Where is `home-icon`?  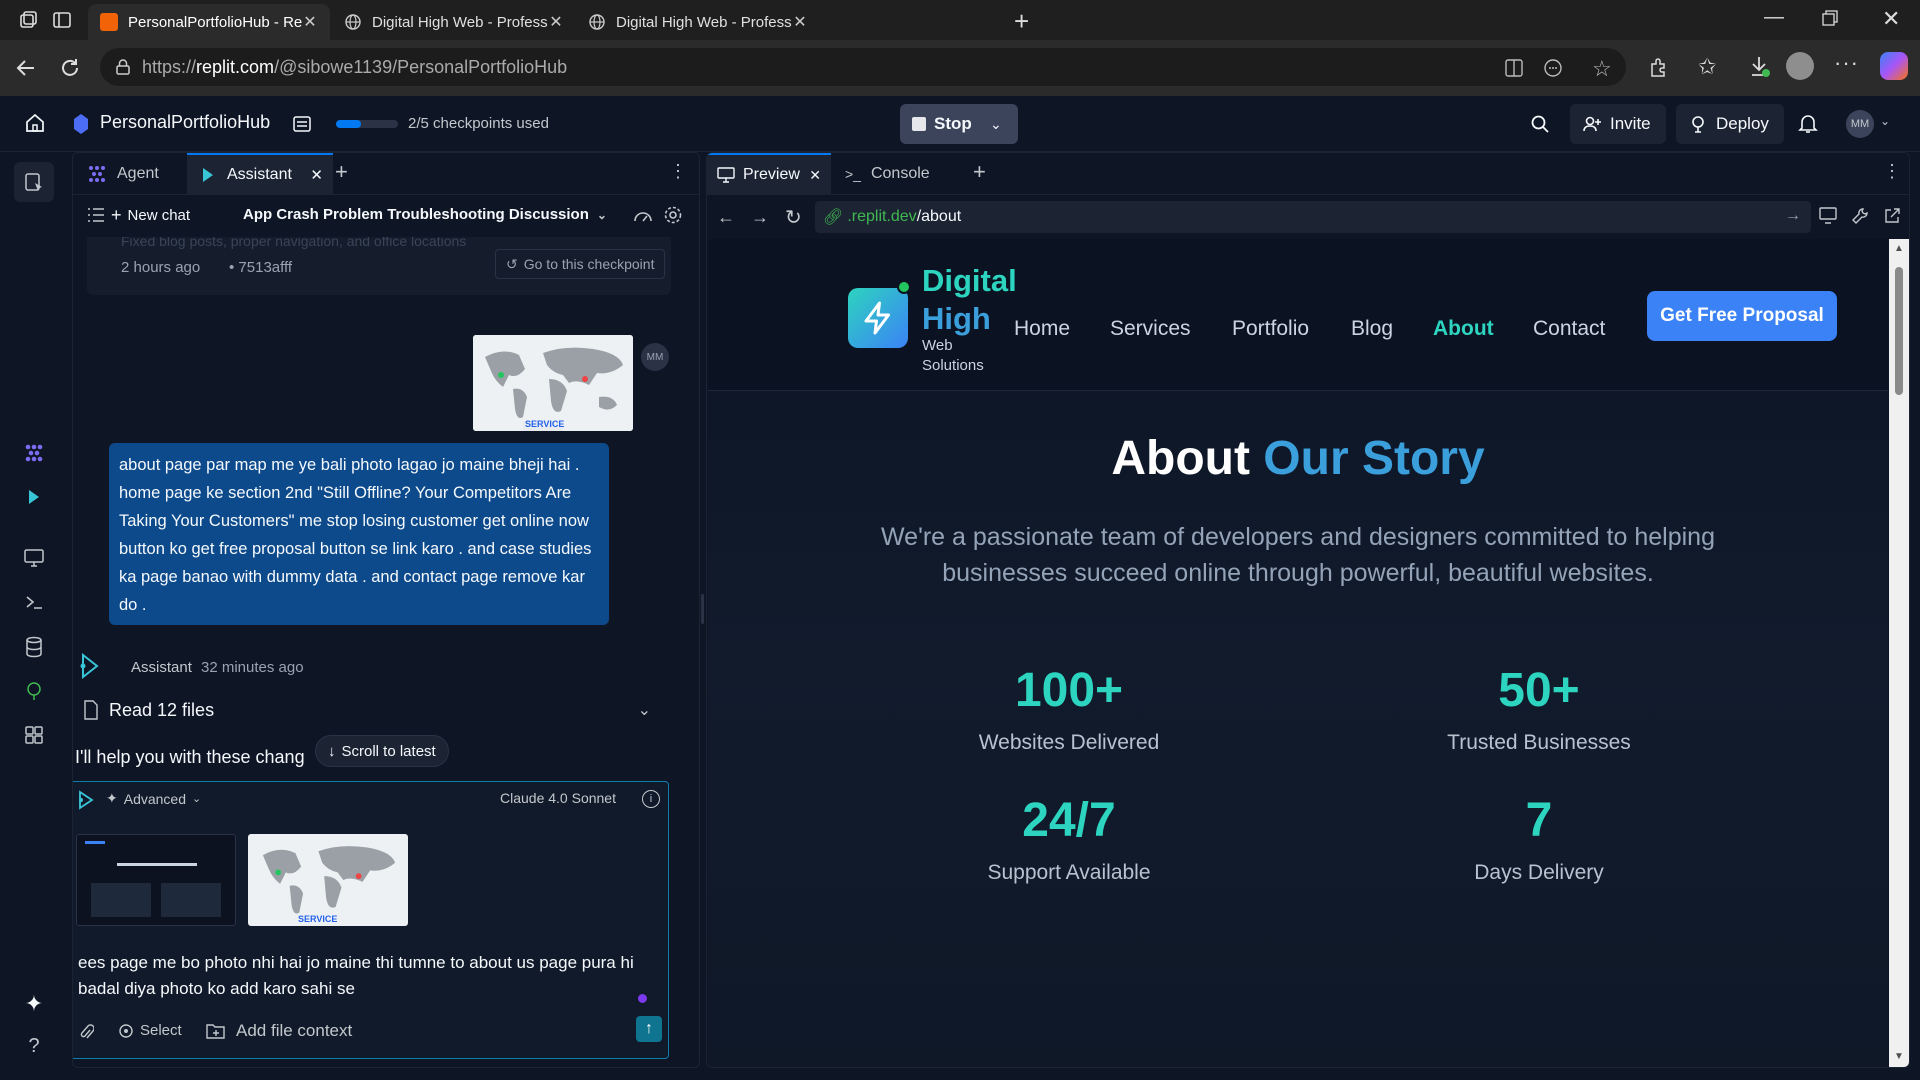
home-icon is located at coordinates (35, 123).